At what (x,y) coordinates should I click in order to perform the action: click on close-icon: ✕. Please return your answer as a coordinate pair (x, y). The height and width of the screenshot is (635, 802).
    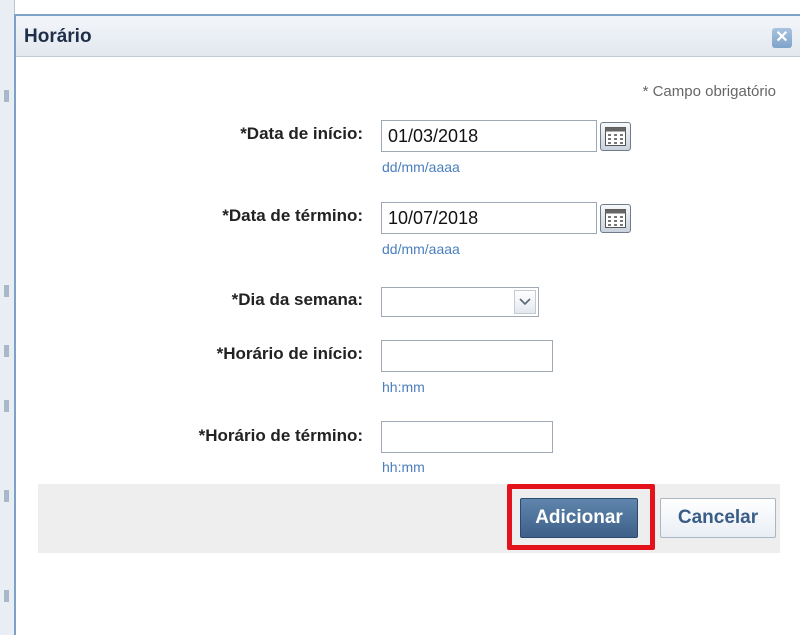
    Looking at the image, I should click on (782, 38).